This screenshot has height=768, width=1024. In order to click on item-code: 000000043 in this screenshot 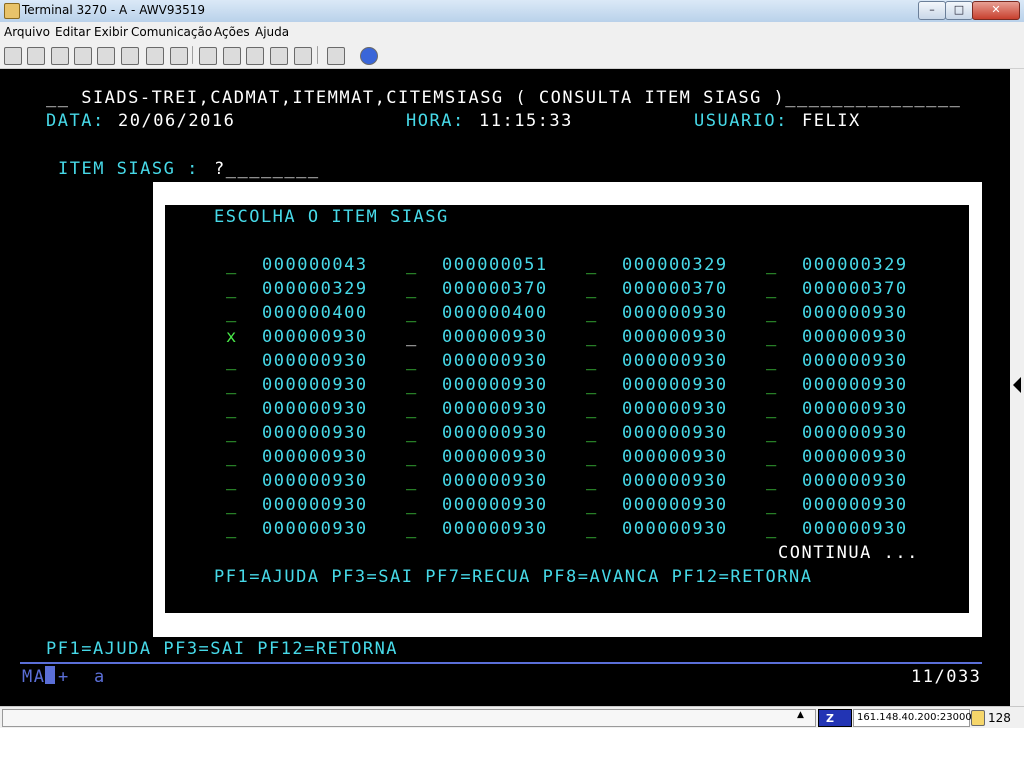, I will do `click(315, 265)`.